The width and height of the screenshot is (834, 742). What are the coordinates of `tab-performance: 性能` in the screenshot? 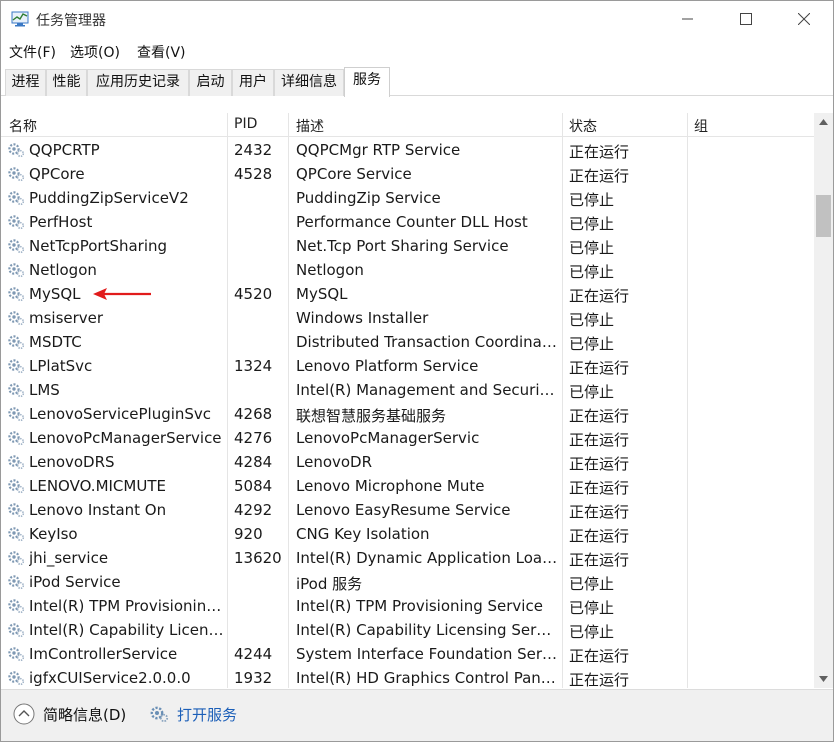 It's located at (66, 82).